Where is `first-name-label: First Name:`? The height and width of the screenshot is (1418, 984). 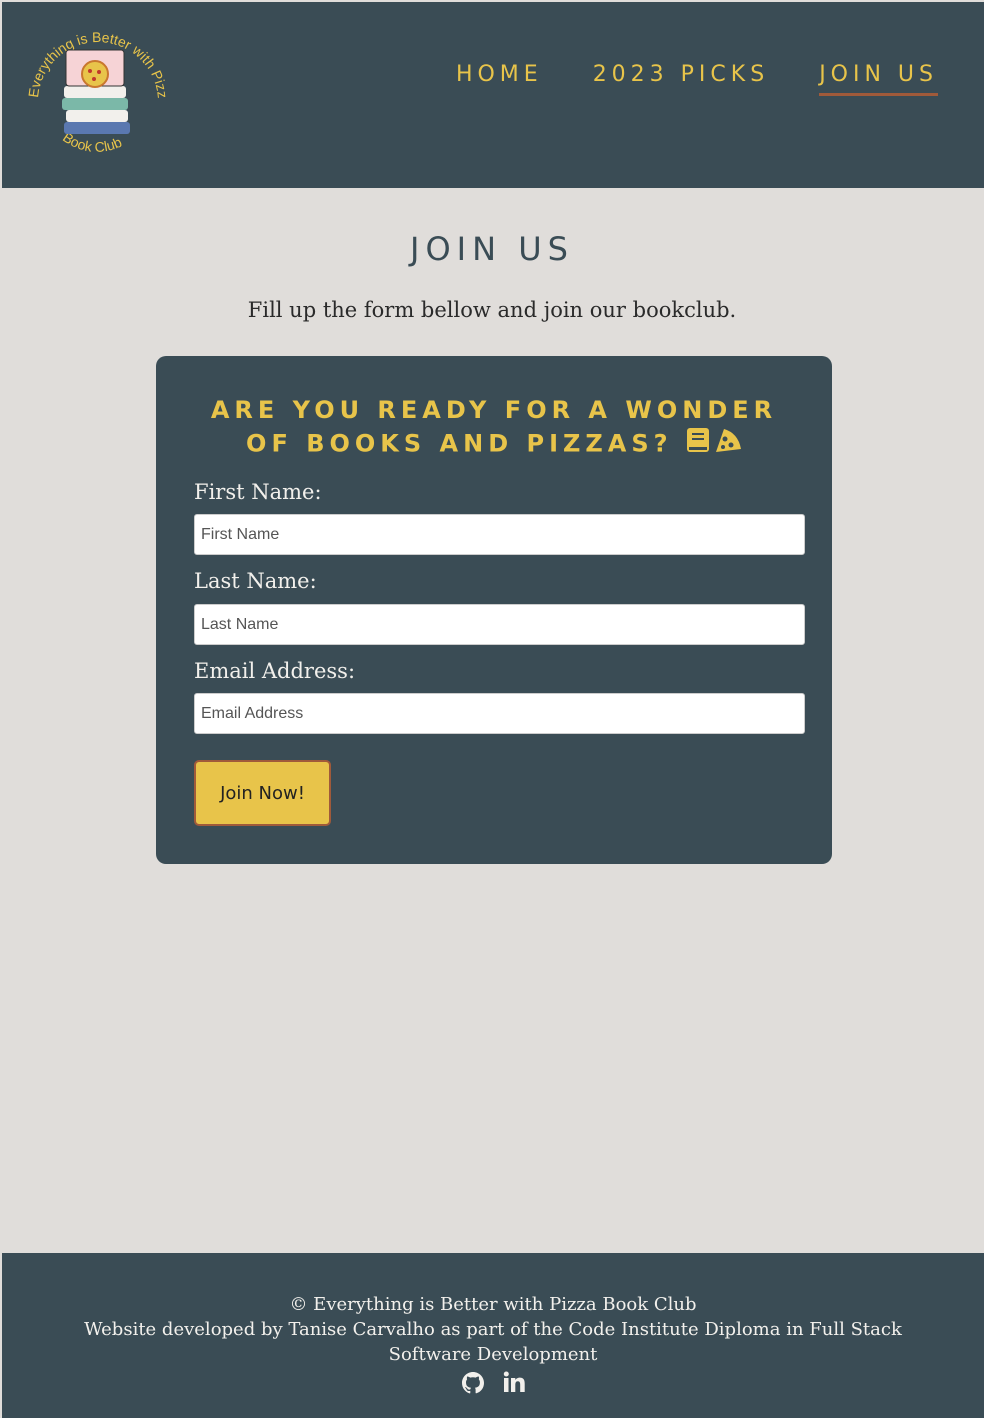
first-name-label: First Name: is located at coordinates (258, 492).